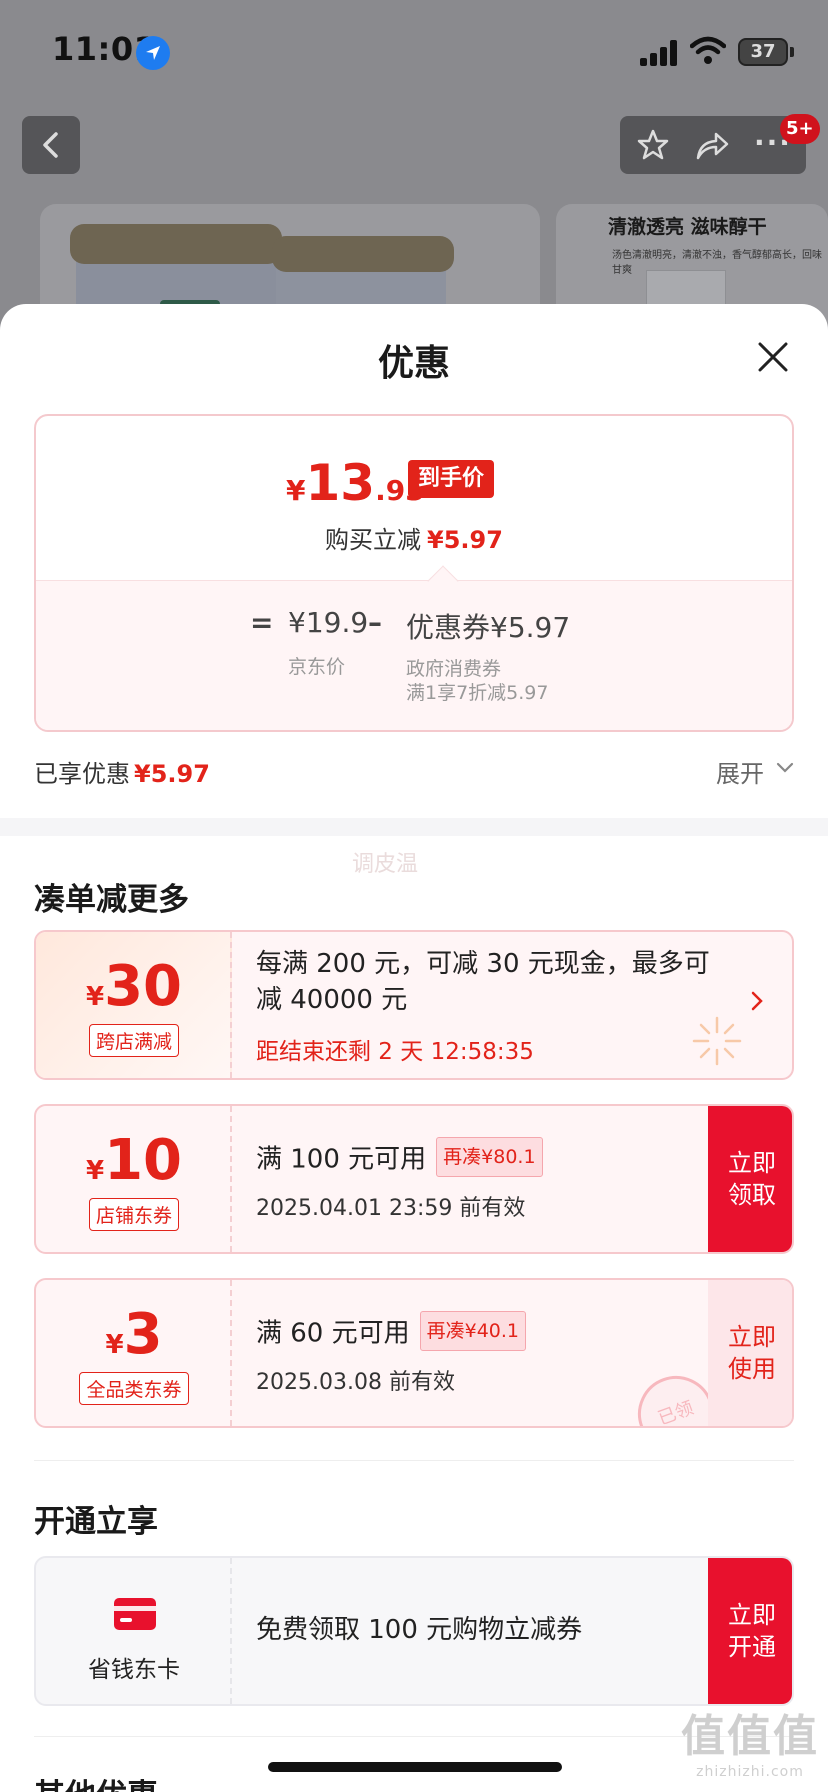 The height and width of the screenshot is (1792, 828). I want to click on site-watermark-logo: 值值值, so click(750, 1736).